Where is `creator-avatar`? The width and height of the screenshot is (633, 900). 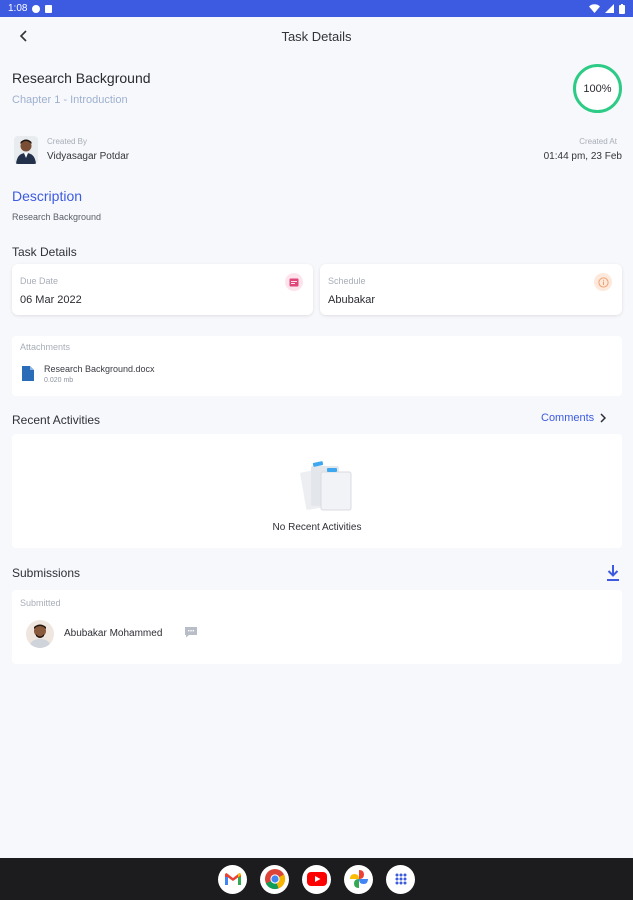 creator-avatar is located at coordinates (26, 150).